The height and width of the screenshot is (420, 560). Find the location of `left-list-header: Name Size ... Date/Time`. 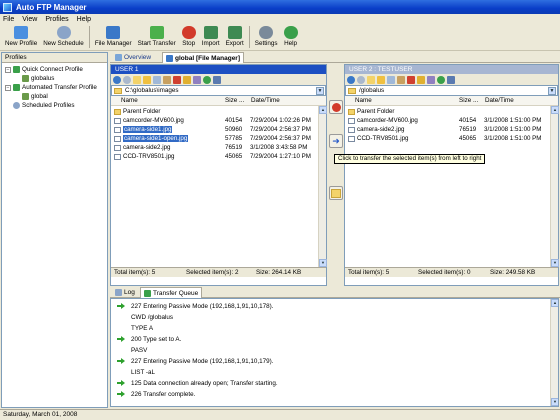

left-list-header: Name Size ... Date/Time is located at coordinates (218, 101).